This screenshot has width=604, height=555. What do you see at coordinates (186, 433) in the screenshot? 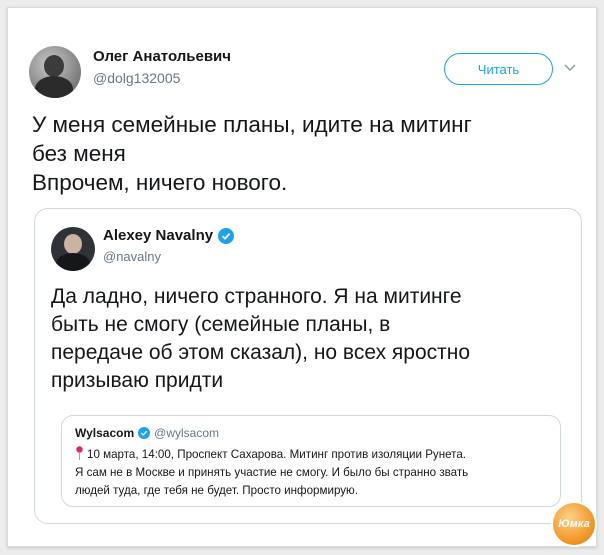
I see `nested-author-handle: @wylsacom` at bounding box center [186, 433].